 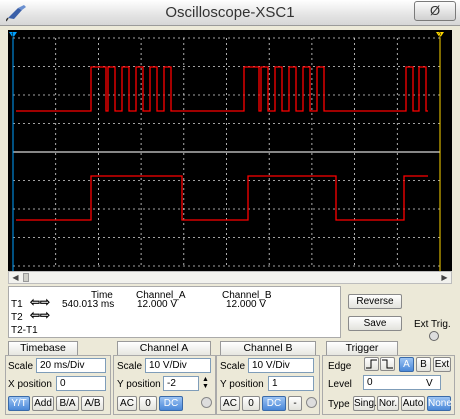 I want to click on channel-b-0-button: 0, so click(x=251, y=403).